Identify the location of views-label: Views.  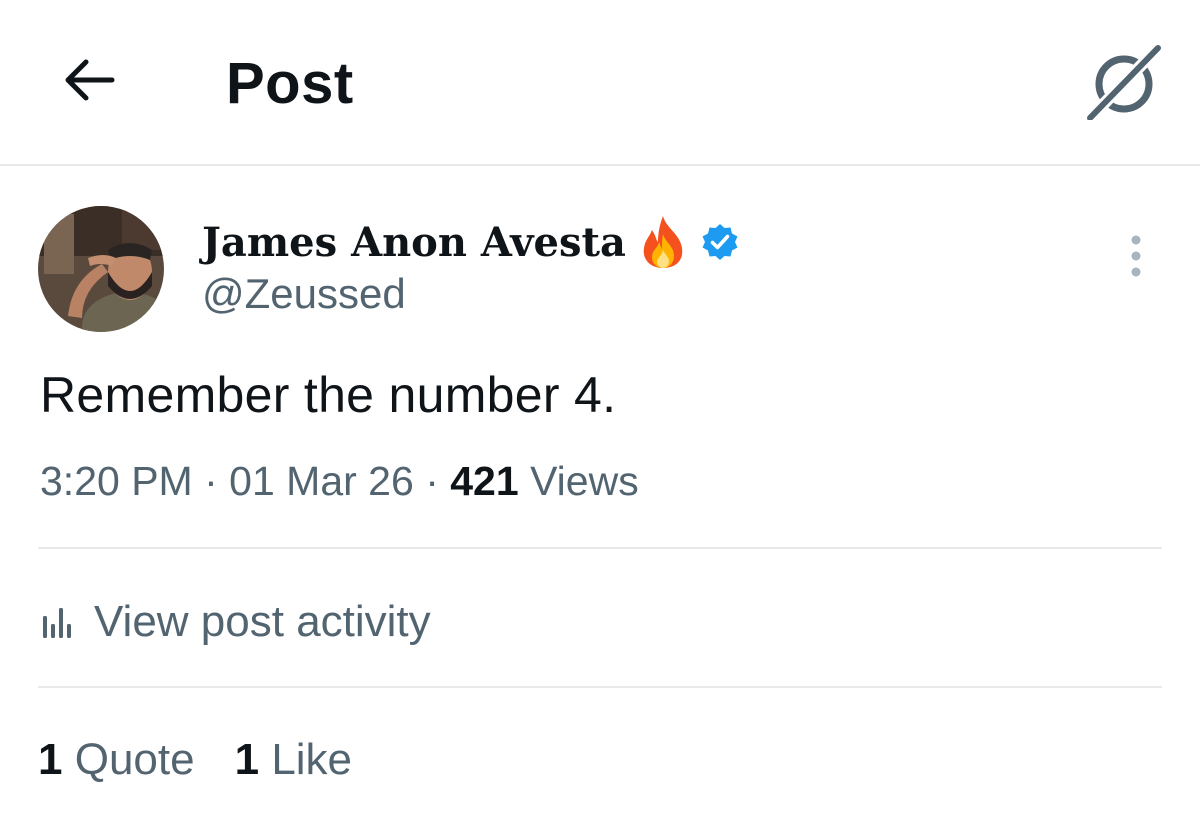
(584, 481).